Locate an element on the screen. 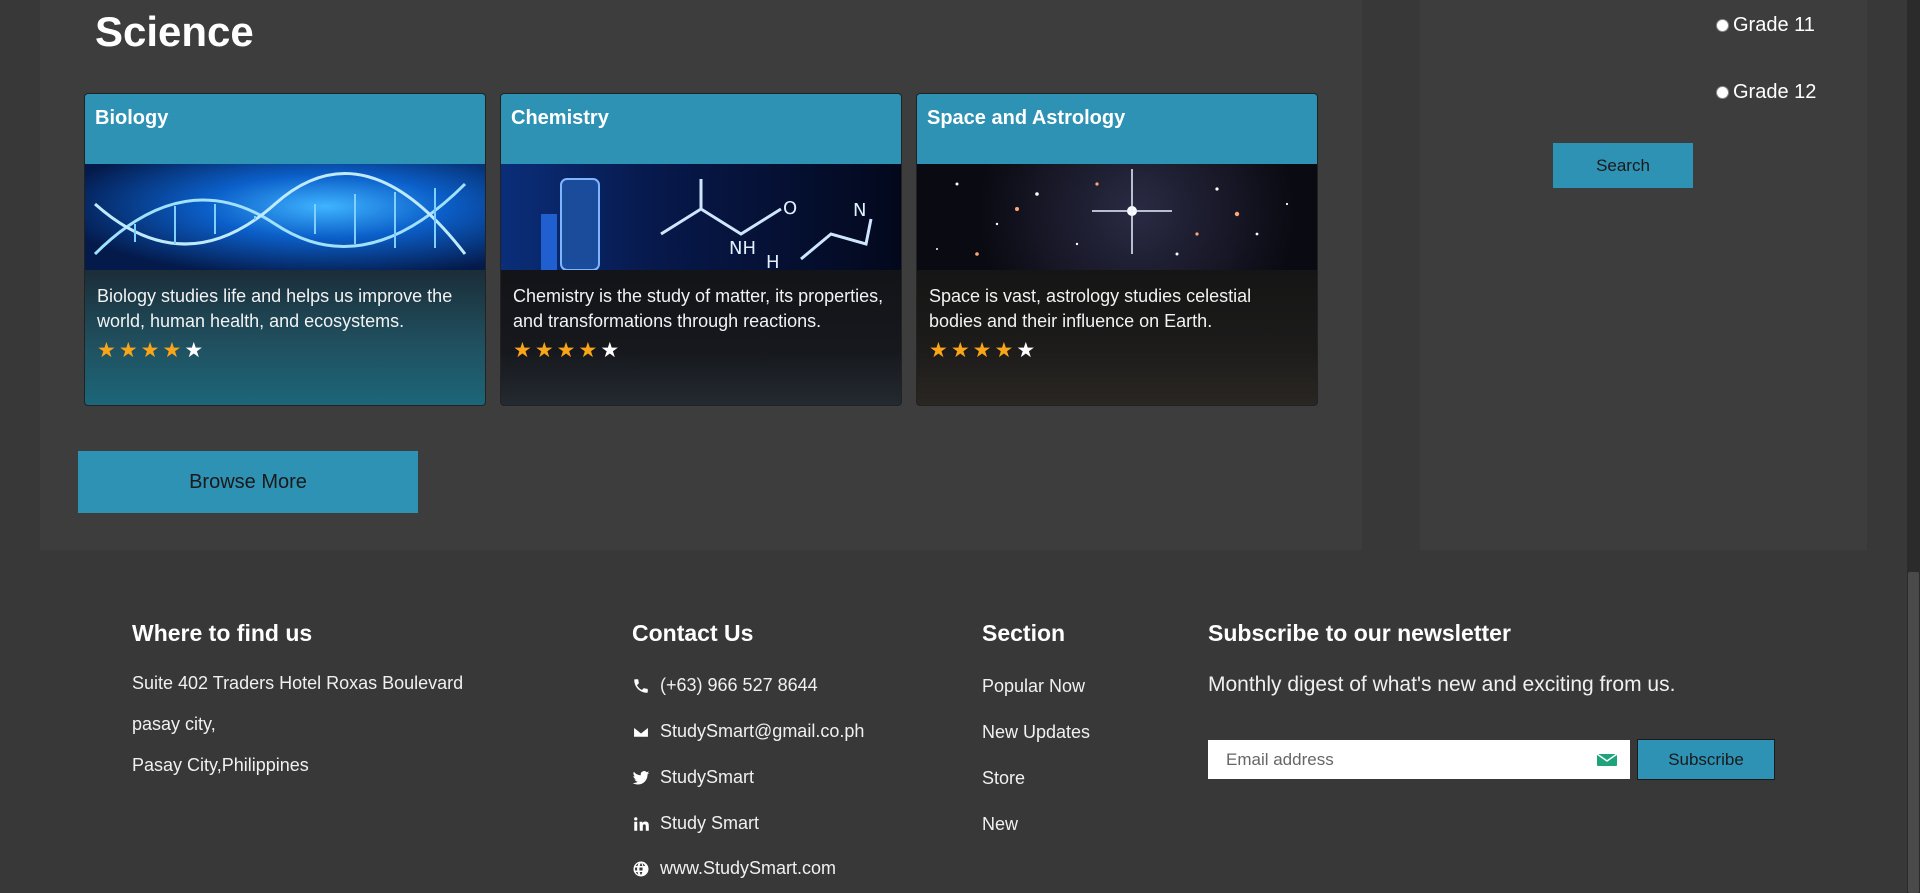  contact-website: www.StudySmart.com is located at coordinates (734, 868).